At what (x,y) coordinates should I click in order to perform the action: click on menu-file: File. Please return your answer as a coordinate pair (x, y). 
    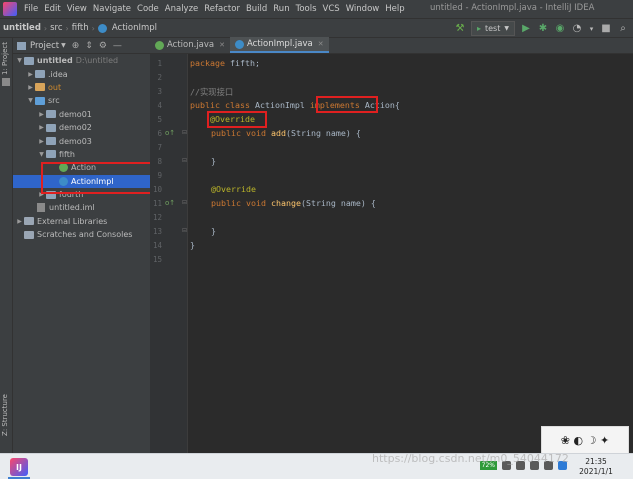
    Looking at the image, I should click on (31, 9).